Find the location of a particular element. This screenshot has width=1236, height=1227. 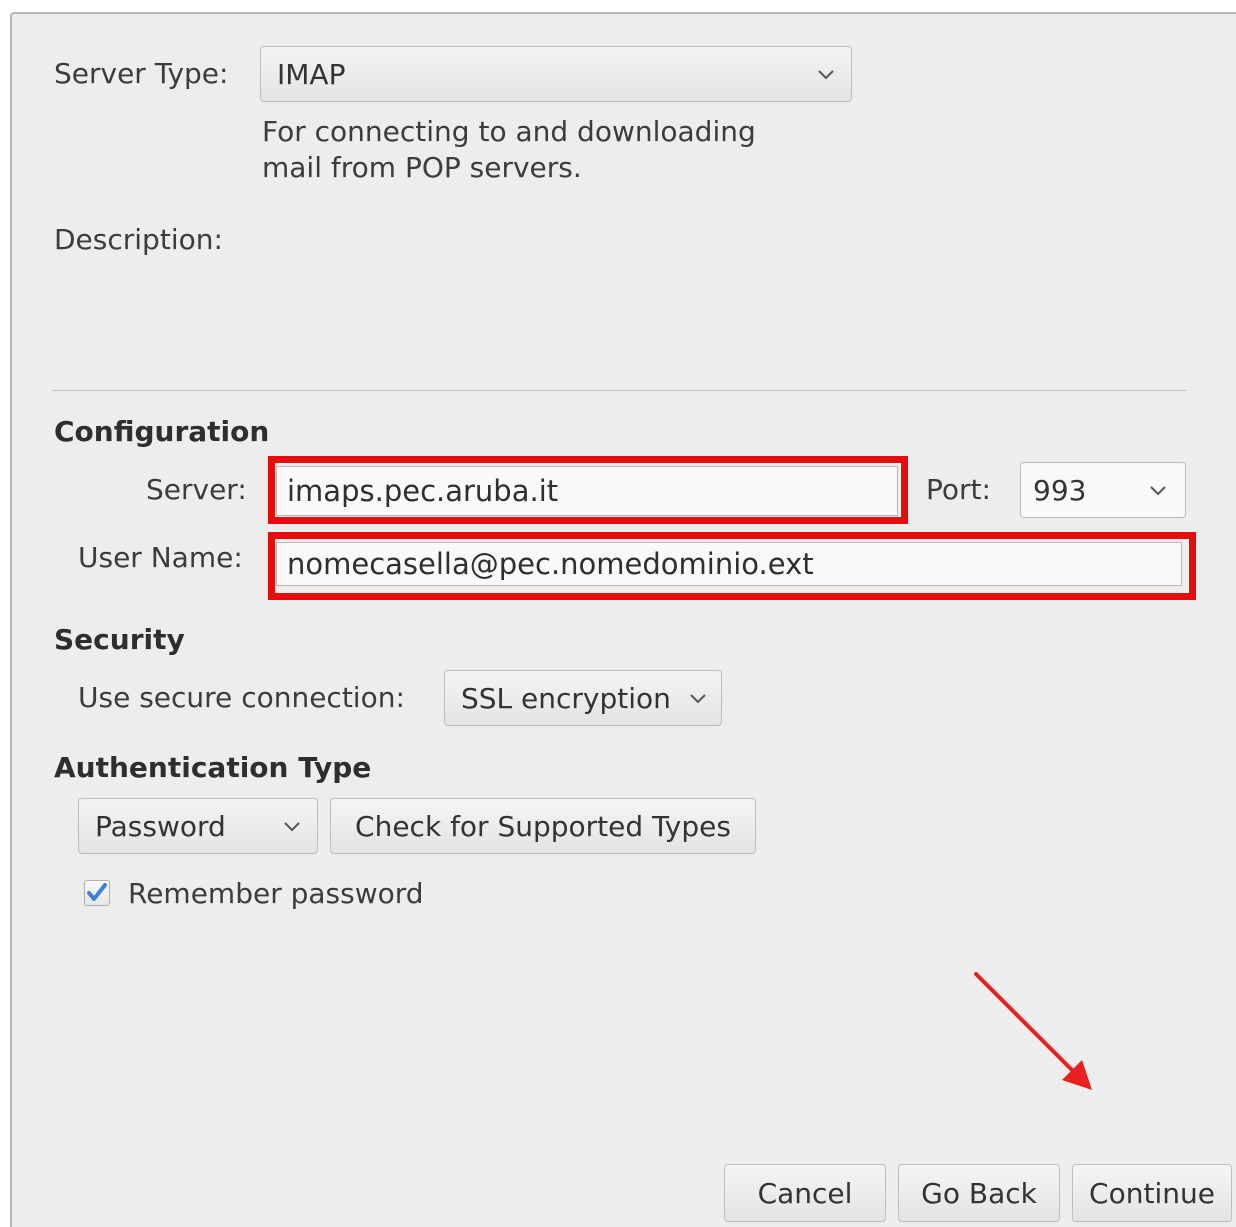

server-type-label: Server Type: is located at coordinates (141, 73).